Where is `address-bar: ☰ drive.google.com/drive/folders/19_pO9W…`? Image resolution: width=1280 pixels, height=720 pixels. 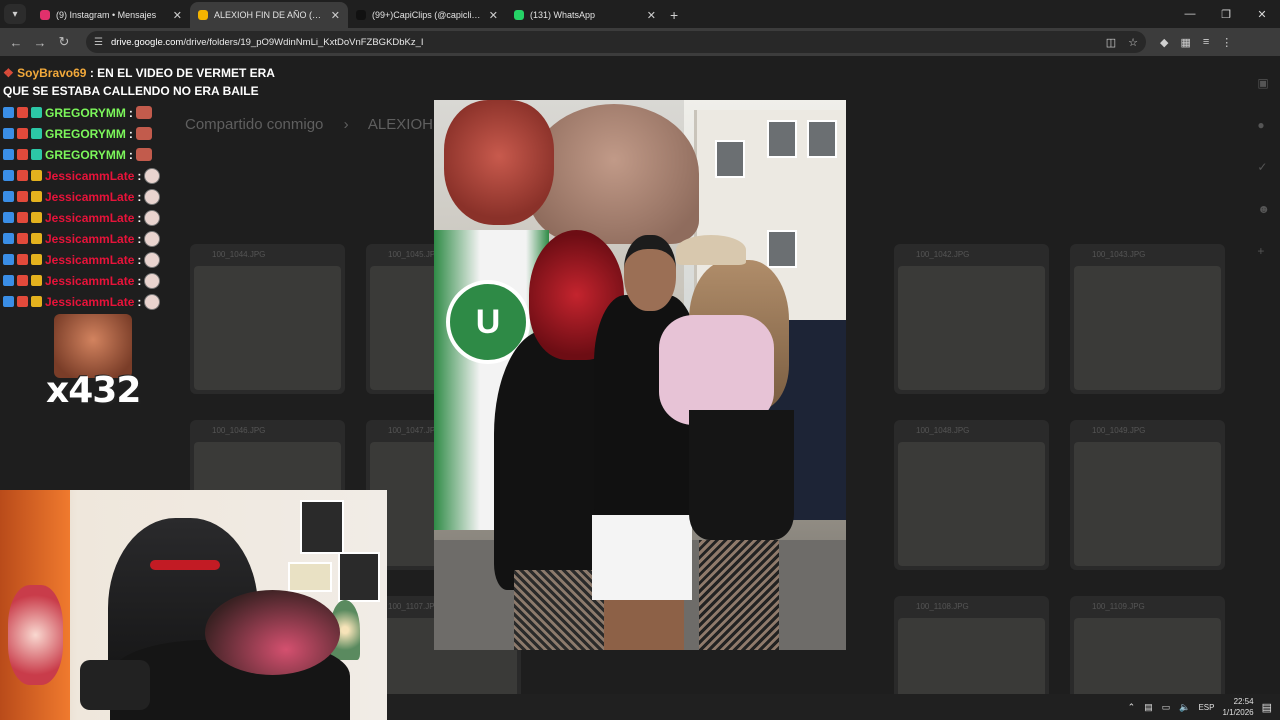
address-bar: ☰ drive.google.com/drive/folders/19_pO9W… is located at coordinates (616, 42).